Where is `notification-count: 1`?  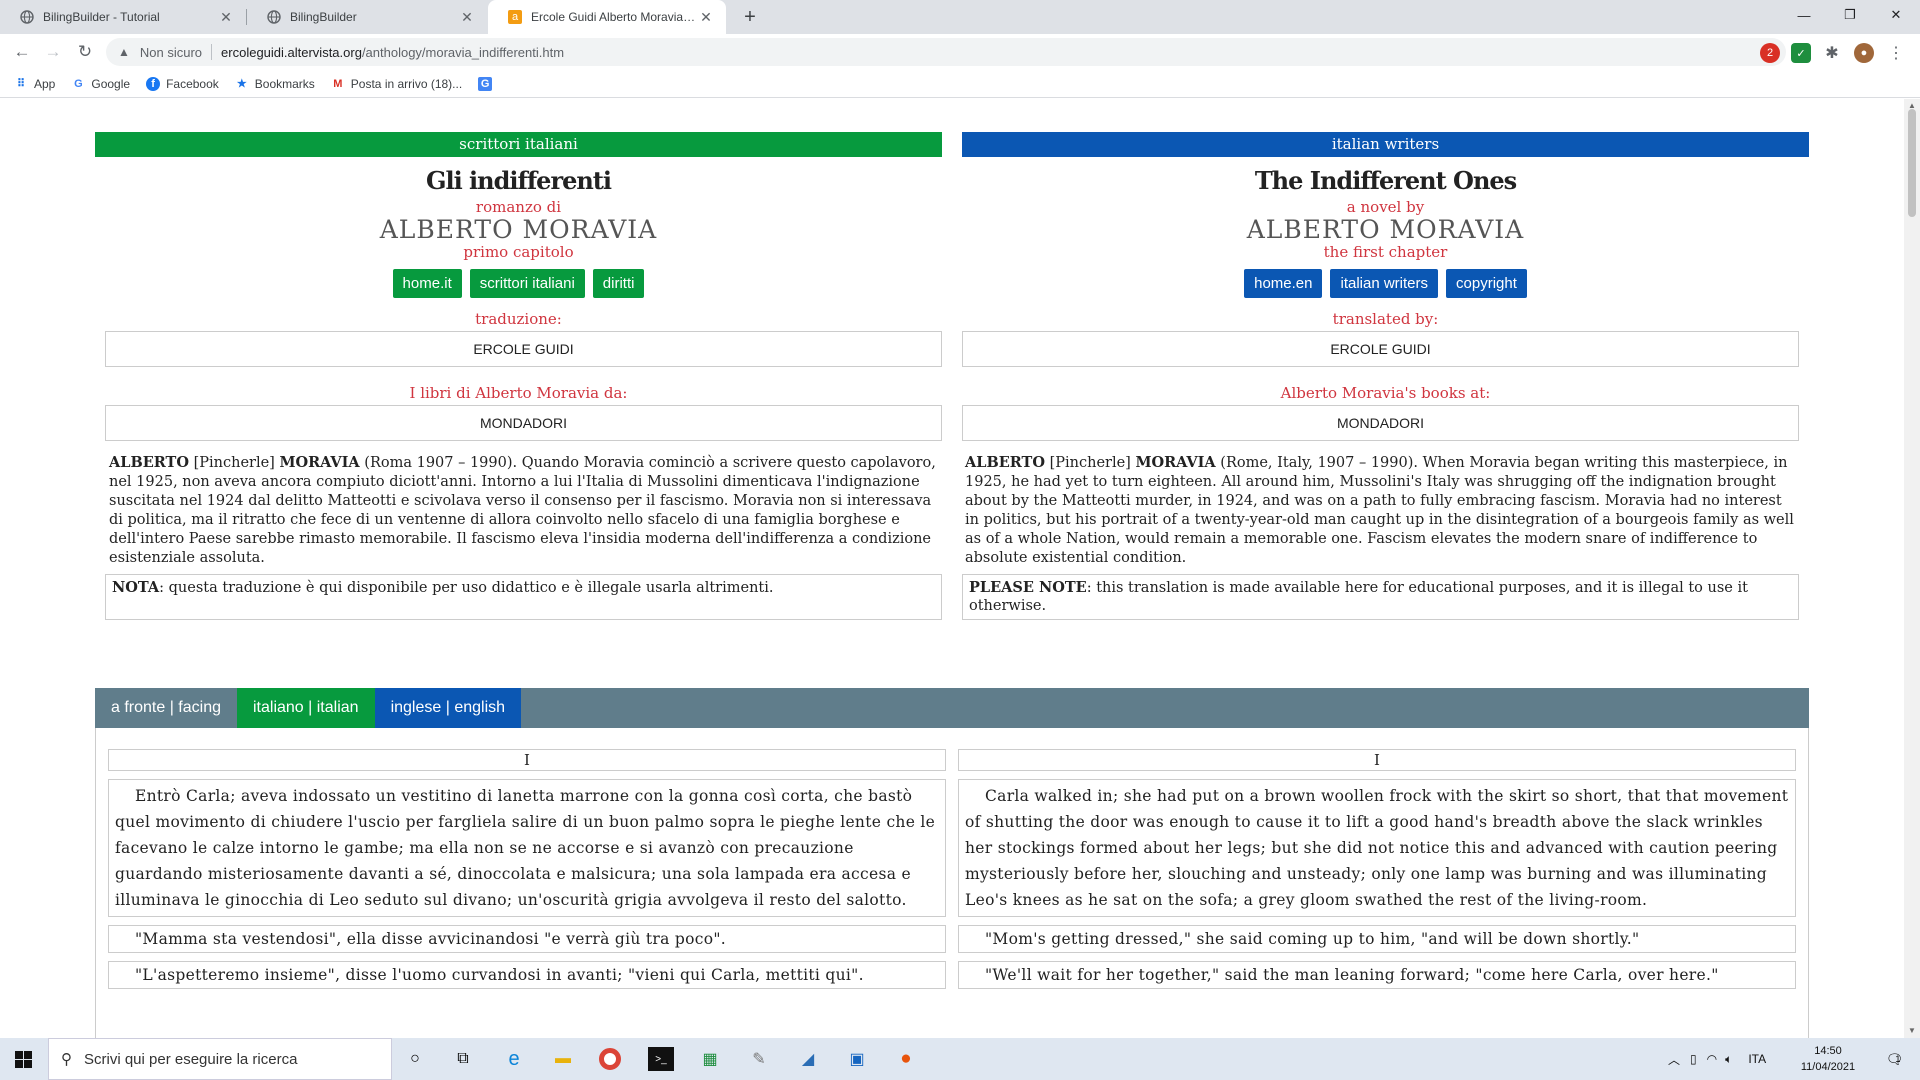
notification-count: 1 is located at coordinates (1898, 1059).